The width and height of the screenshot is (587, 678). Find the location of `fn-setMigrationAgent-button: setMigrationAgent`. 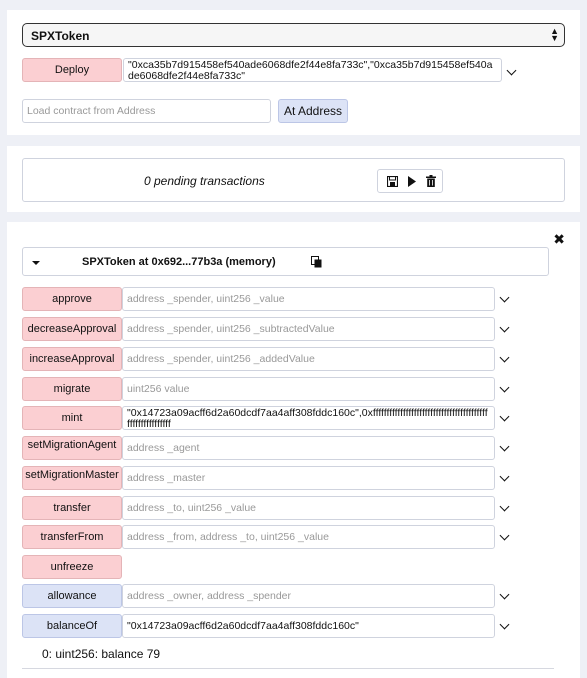

fn-setMigrationAgent-button: setMigrationAgent is located at coordinates (72, 448).